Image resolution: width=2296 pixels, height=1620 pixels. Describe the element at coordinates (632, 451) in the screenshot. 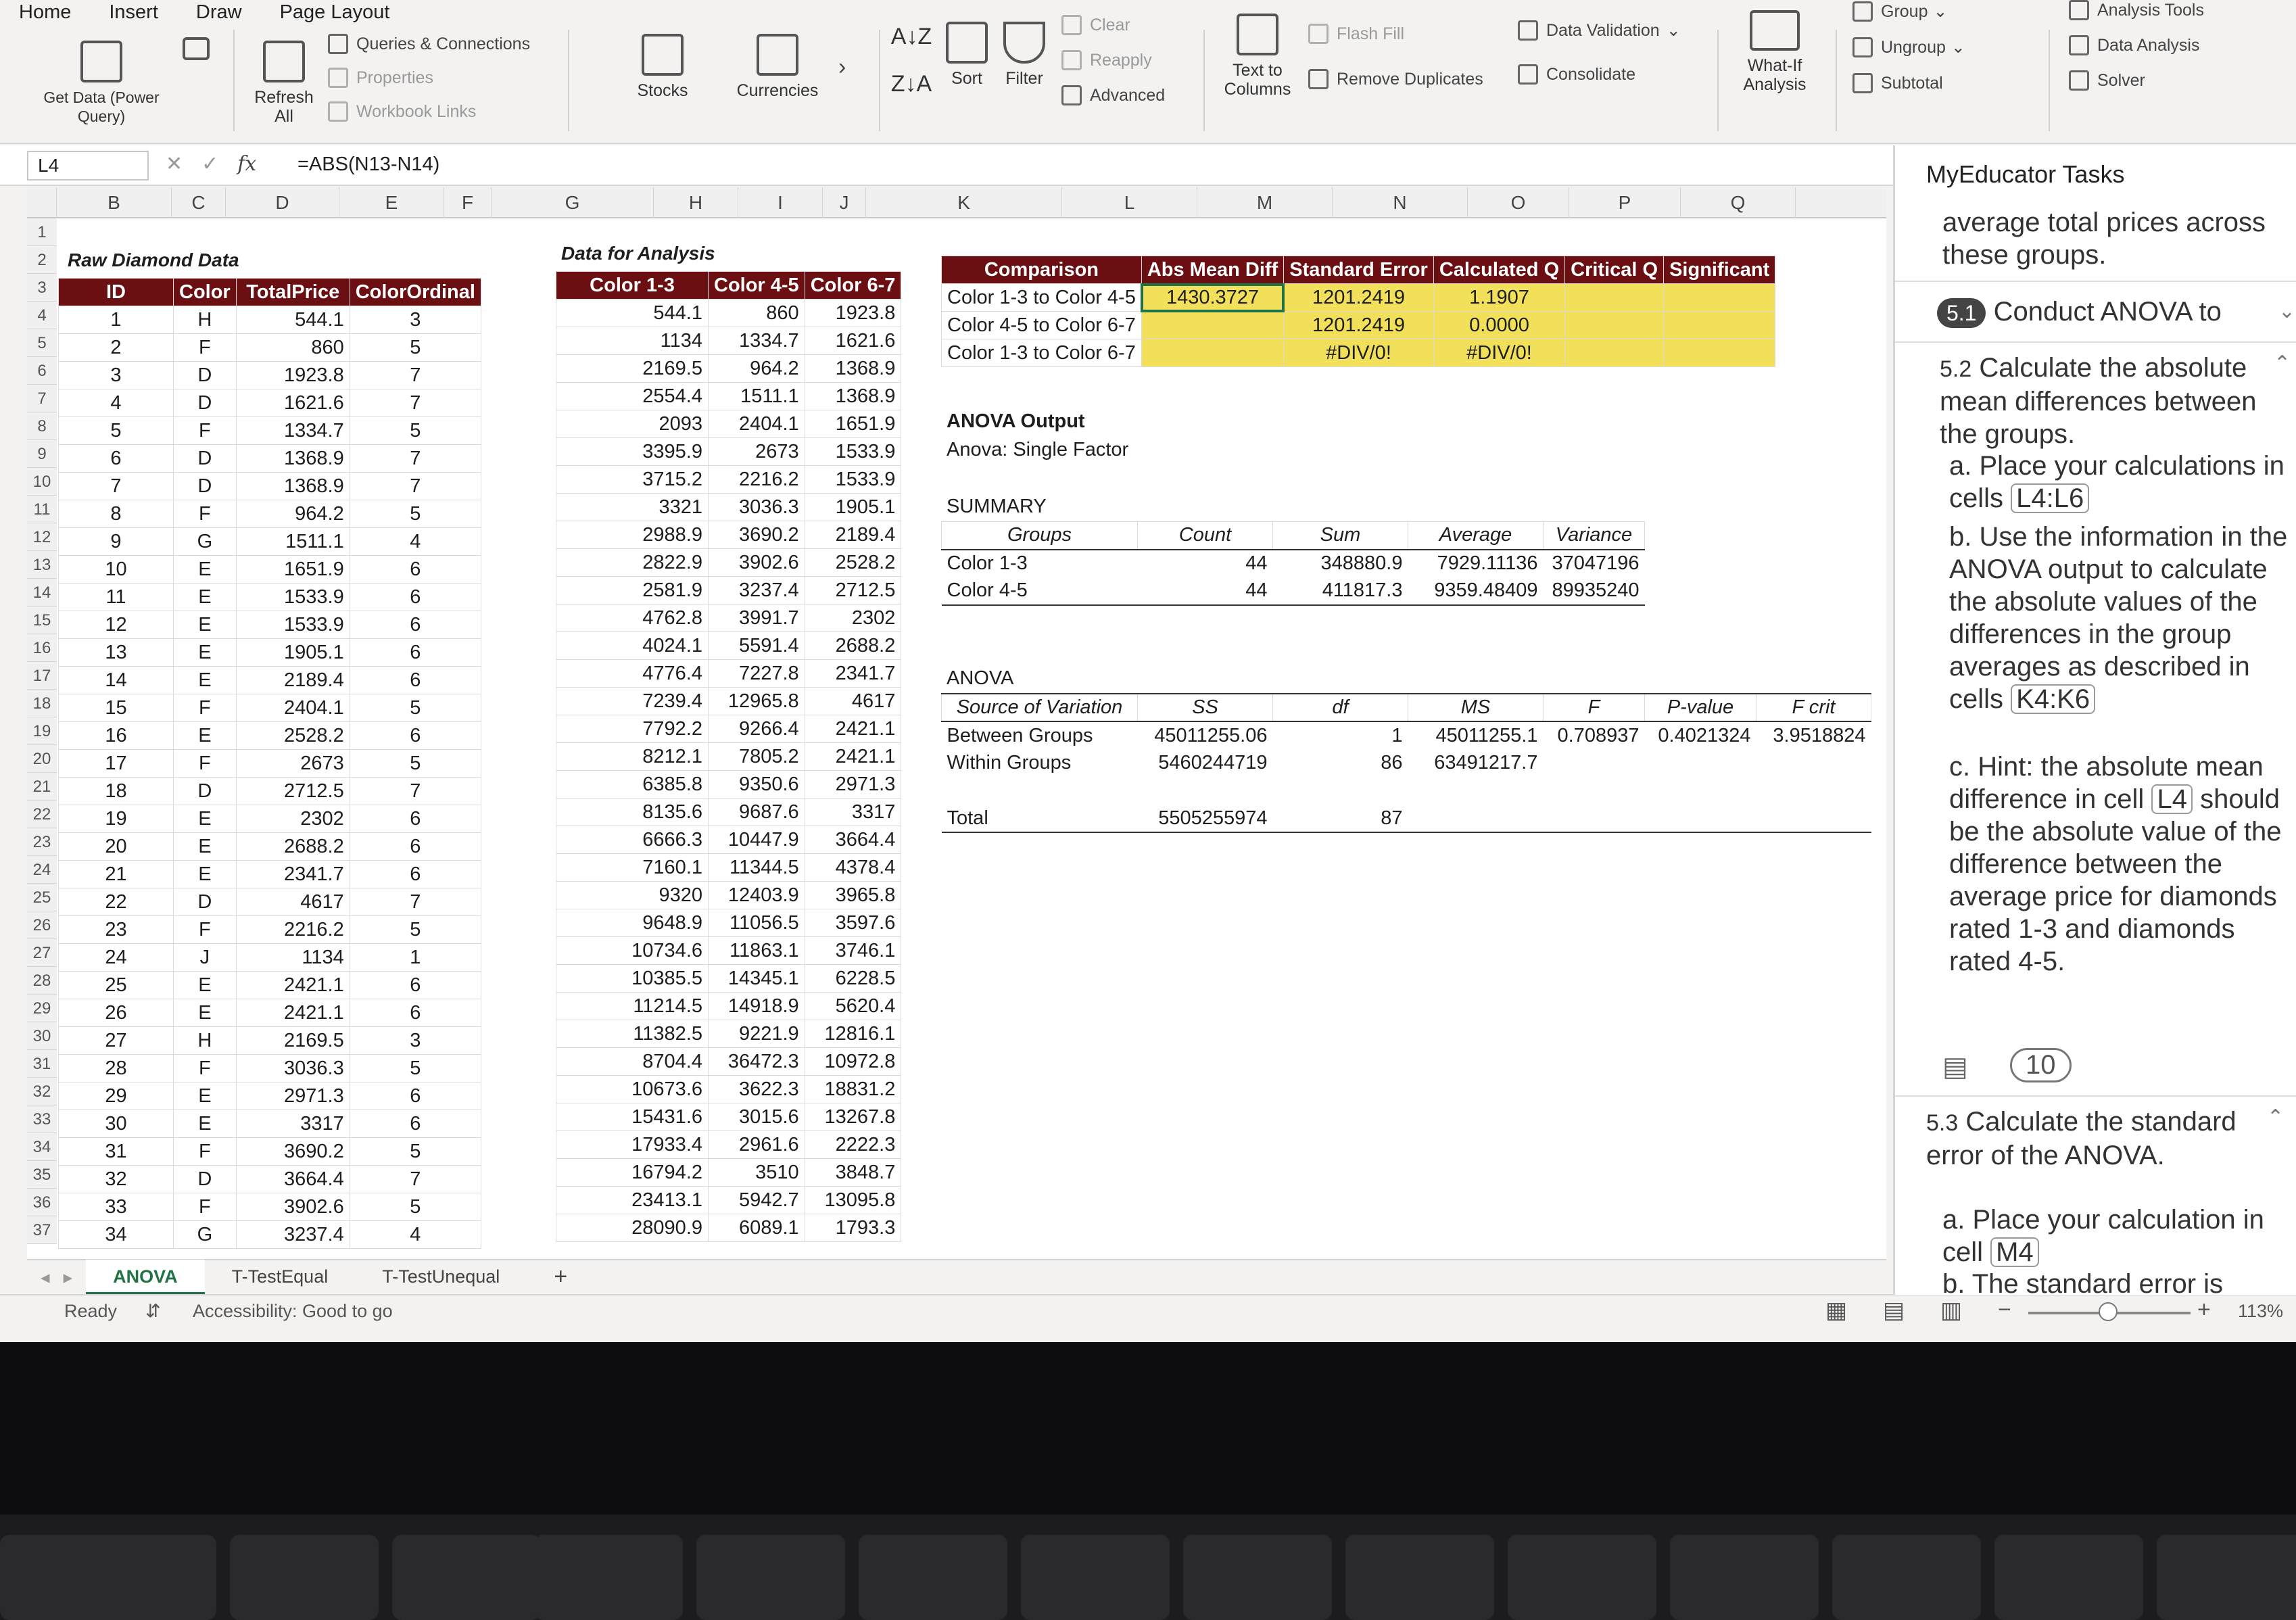

I see `analysis-cell: 3395.9` at that location.